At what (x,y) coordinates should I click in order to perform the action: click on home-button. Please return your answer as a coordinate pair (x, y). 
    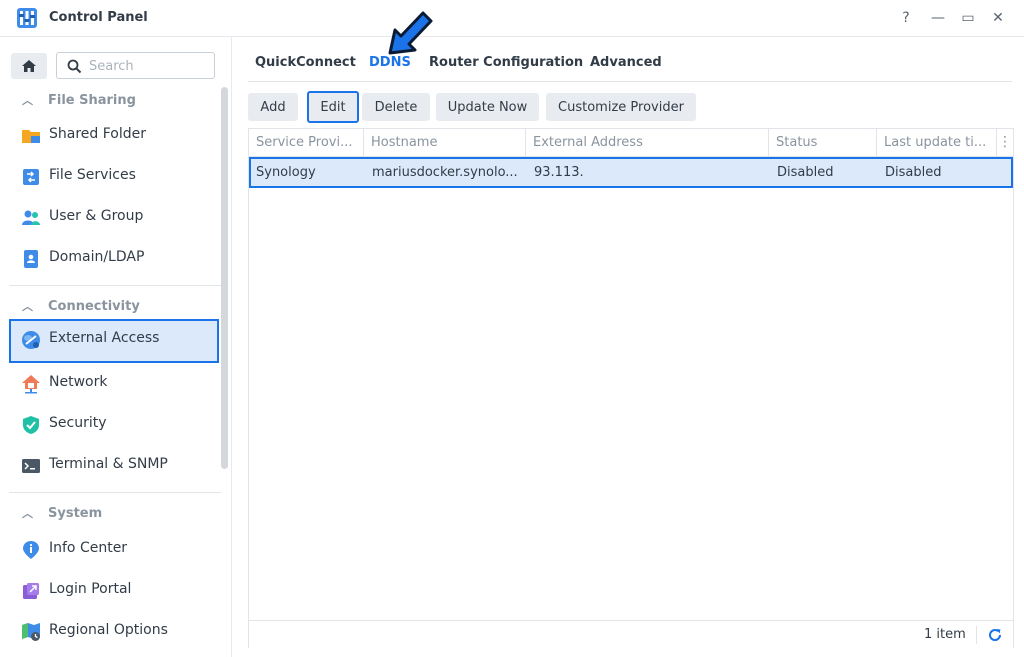
    Looking at the image, I should click on (29, 66).